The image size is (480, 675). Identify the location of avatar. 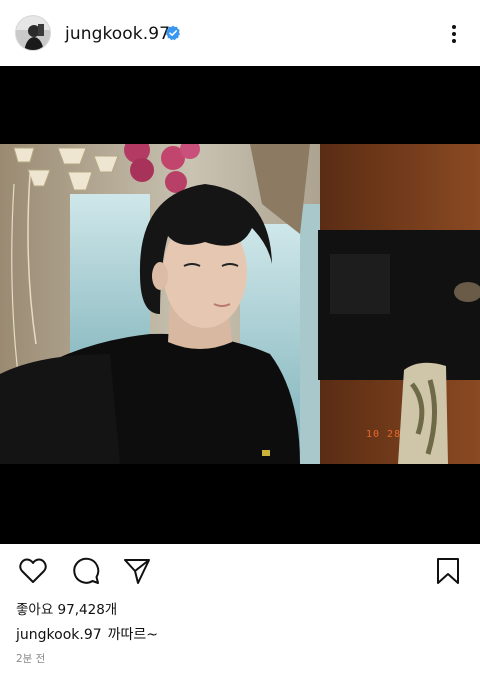
(33, 33).